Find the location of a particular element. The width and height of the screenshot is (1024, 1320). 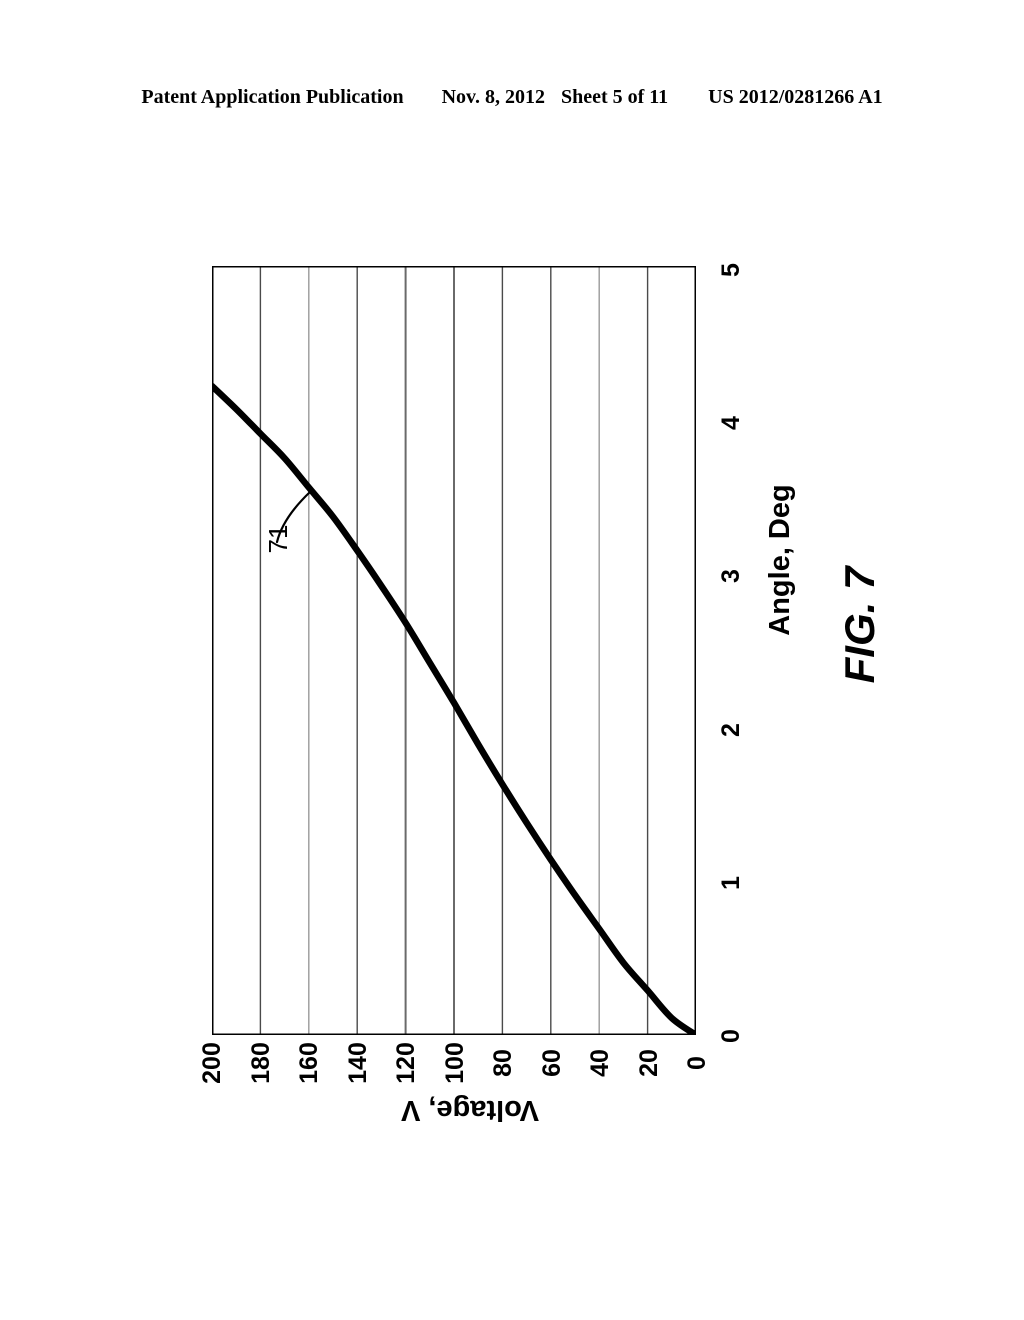

figure-caption: FIG. 7 is located at coordinates (859, 625).